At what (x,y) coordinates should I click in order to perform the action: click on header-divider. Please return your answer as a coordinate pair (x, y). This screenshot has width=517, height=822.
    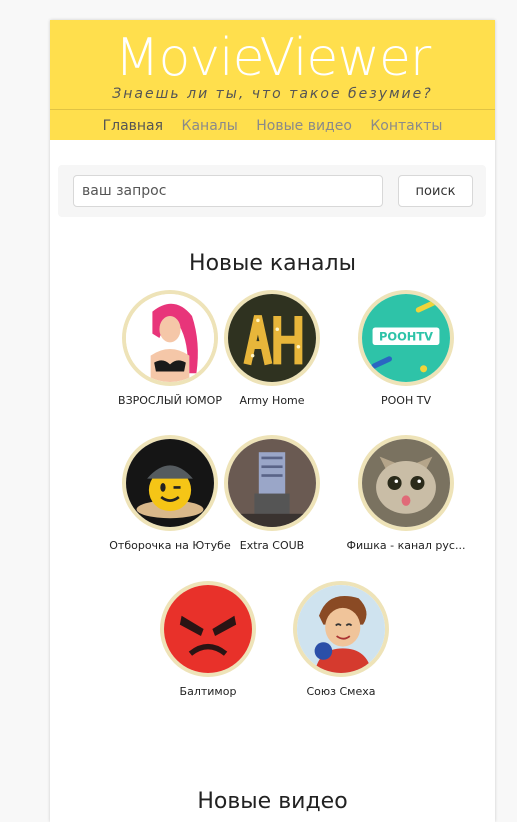
    Looking at the image, I should click on (272, 109).